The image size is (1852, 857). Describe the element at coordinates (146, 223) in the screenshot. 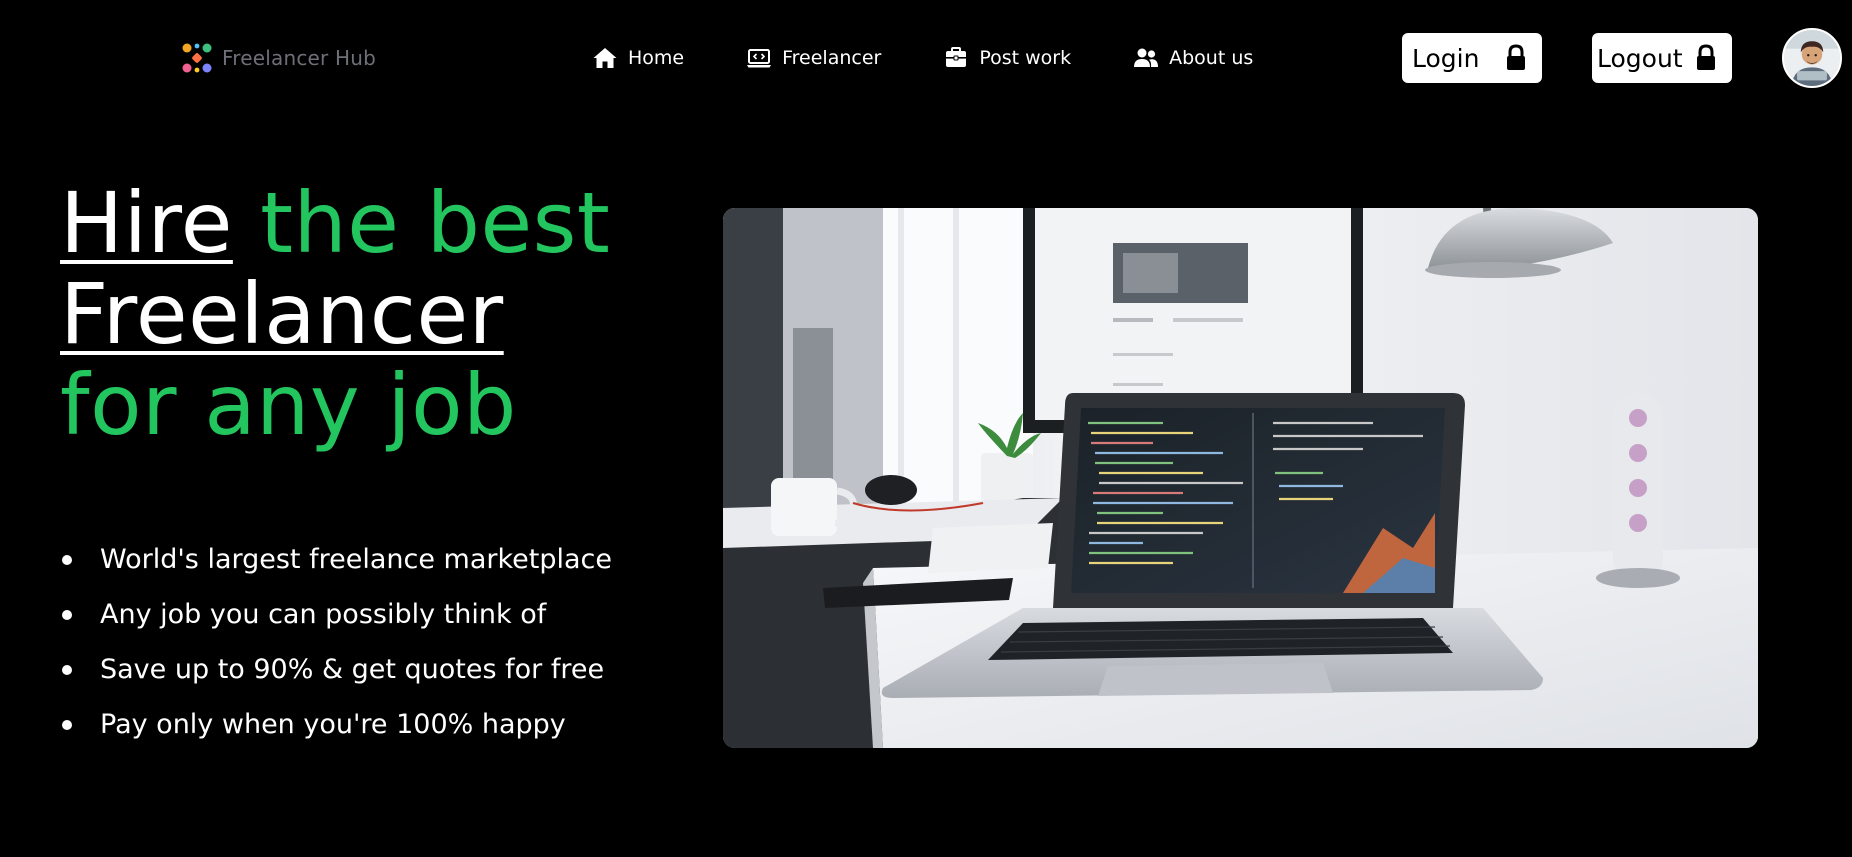

I see `hero-title-hire: Hire` at that location.